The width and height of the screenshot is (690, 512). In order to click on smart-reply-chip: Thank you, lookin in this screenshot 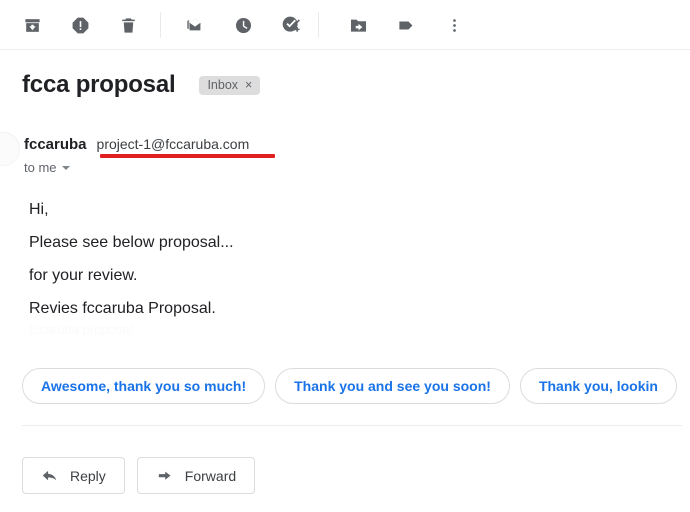, I will do `click(598, 386)`.